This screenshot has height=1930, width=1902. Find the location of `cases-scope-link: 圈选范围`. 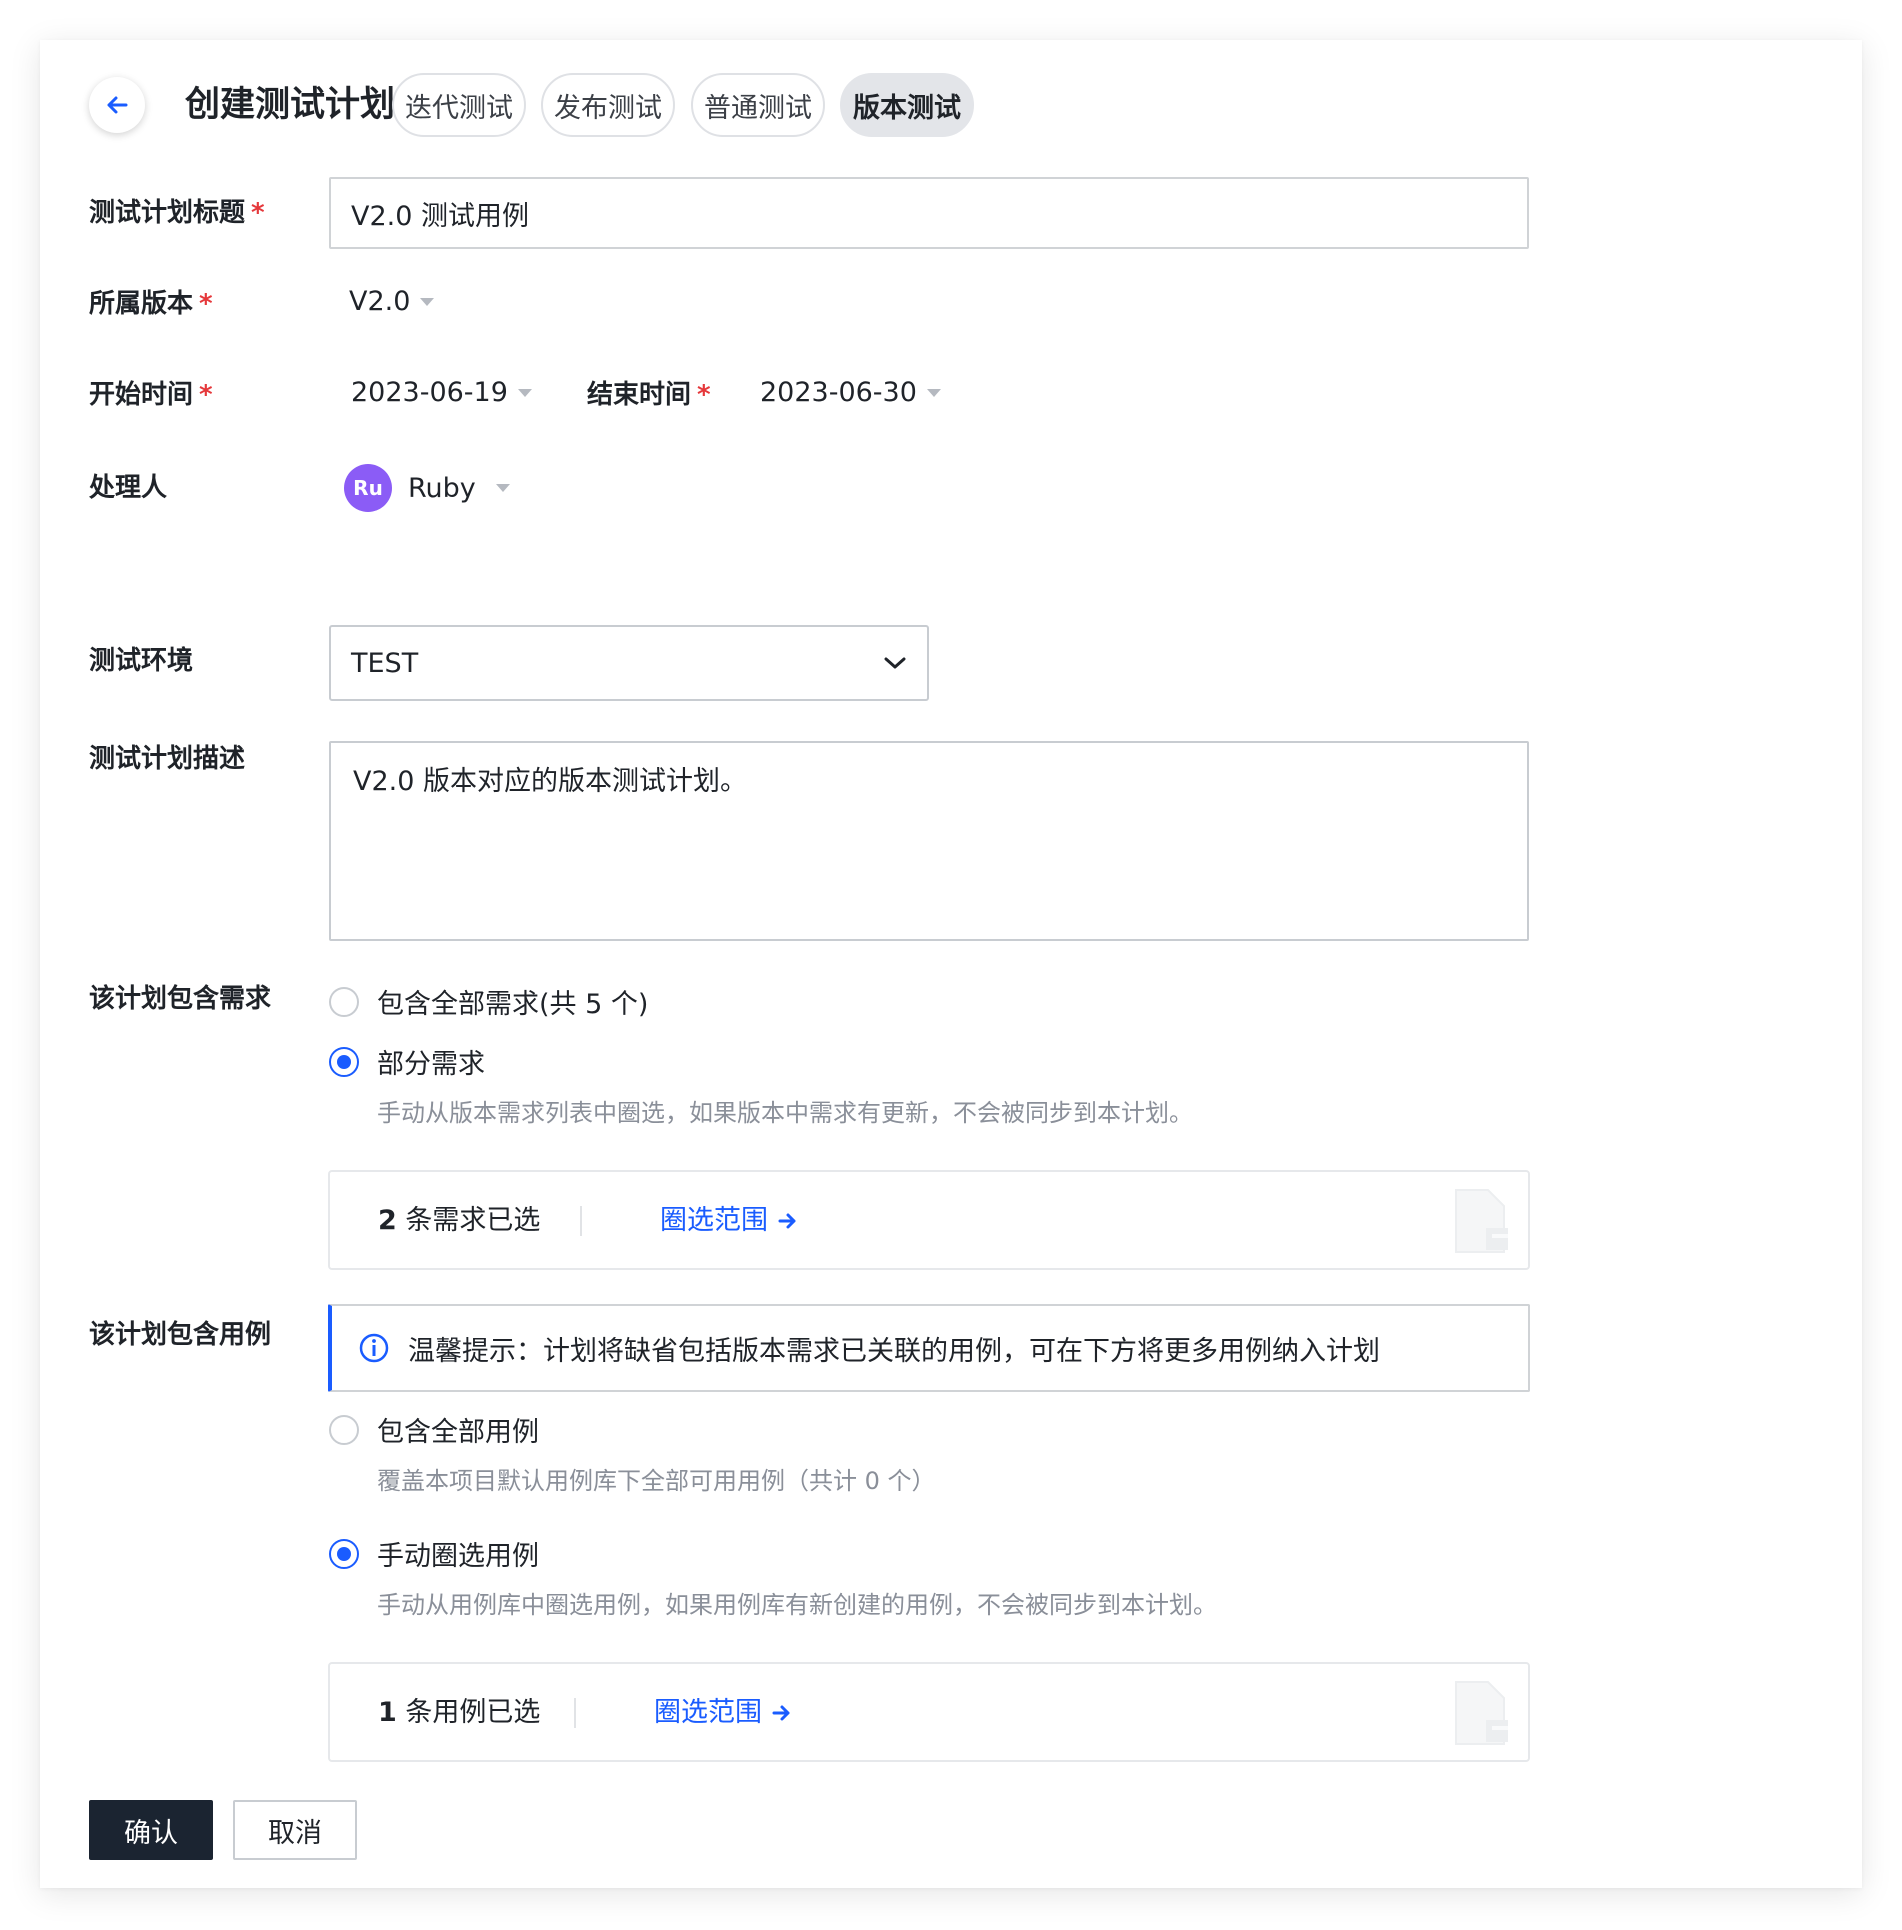

cases-scope-link: 圈选范围 is located at coordinates (723, 1713).